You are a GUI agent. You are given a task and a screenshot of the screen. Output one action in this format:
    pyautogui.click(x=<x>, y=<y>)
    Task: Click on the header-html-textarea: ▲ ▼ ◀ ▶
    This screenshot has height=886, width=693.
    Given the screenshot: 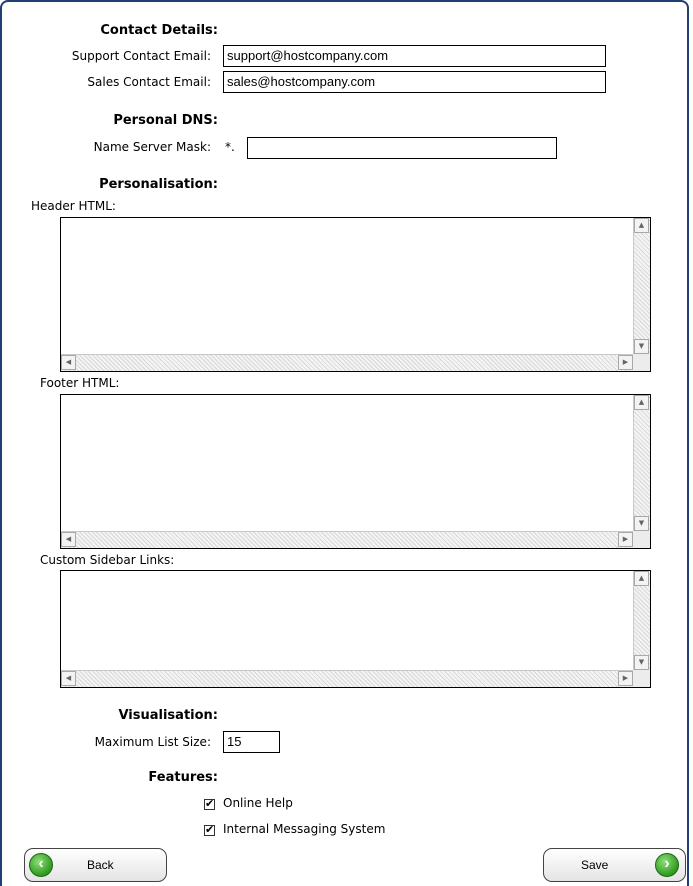 What is the action you would take?
    pyautogui.click(x=355, y=294)
    